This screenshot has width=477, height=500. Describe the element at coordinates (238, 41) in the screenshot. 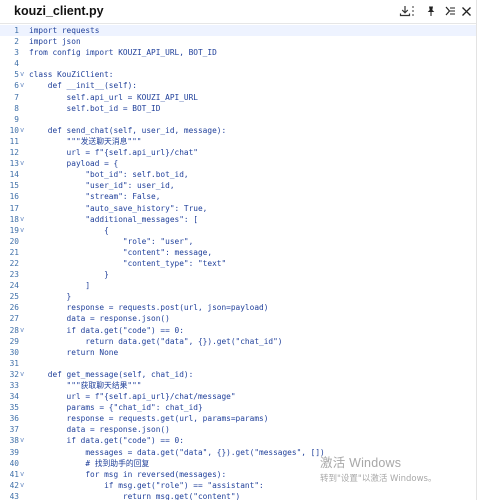

I see `code-line: 2 import json` at that location.